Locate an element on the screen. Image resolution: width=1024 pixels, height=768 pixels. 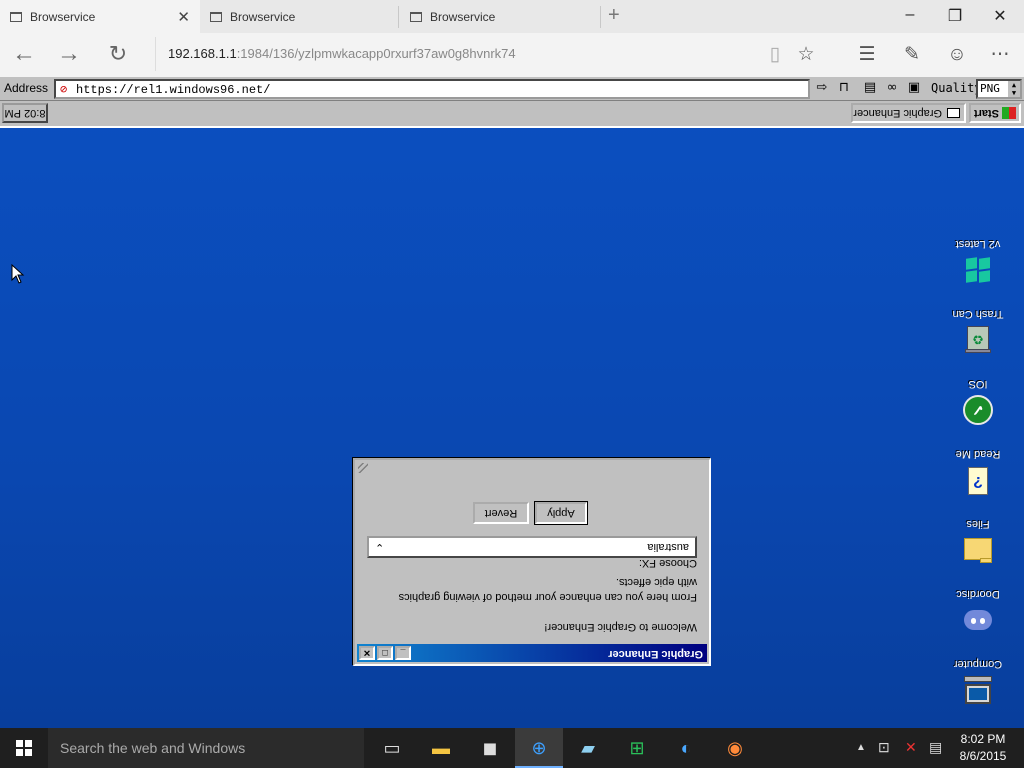
desktop-icon-label: Computer is located at coordinates (978, 664).